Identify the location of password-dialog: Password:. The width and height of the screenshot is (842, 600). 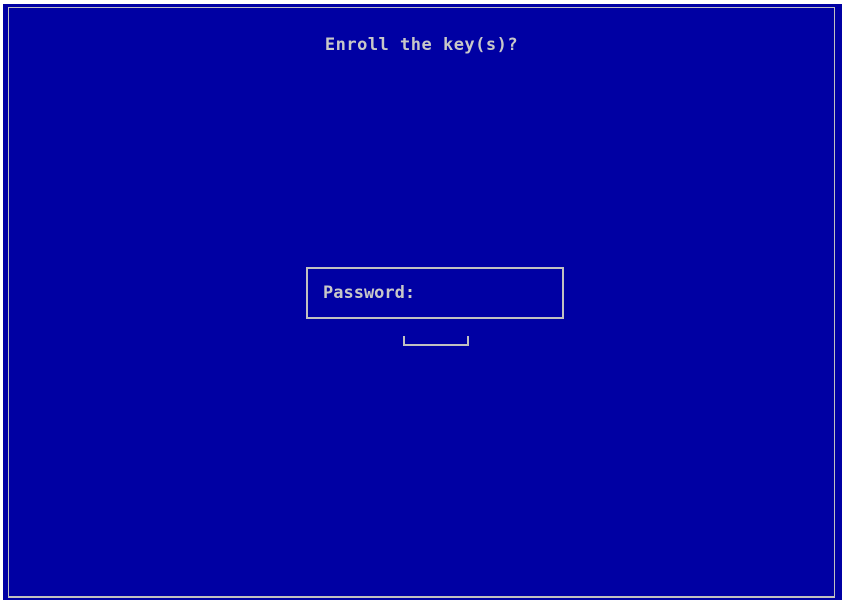
(435, 293).